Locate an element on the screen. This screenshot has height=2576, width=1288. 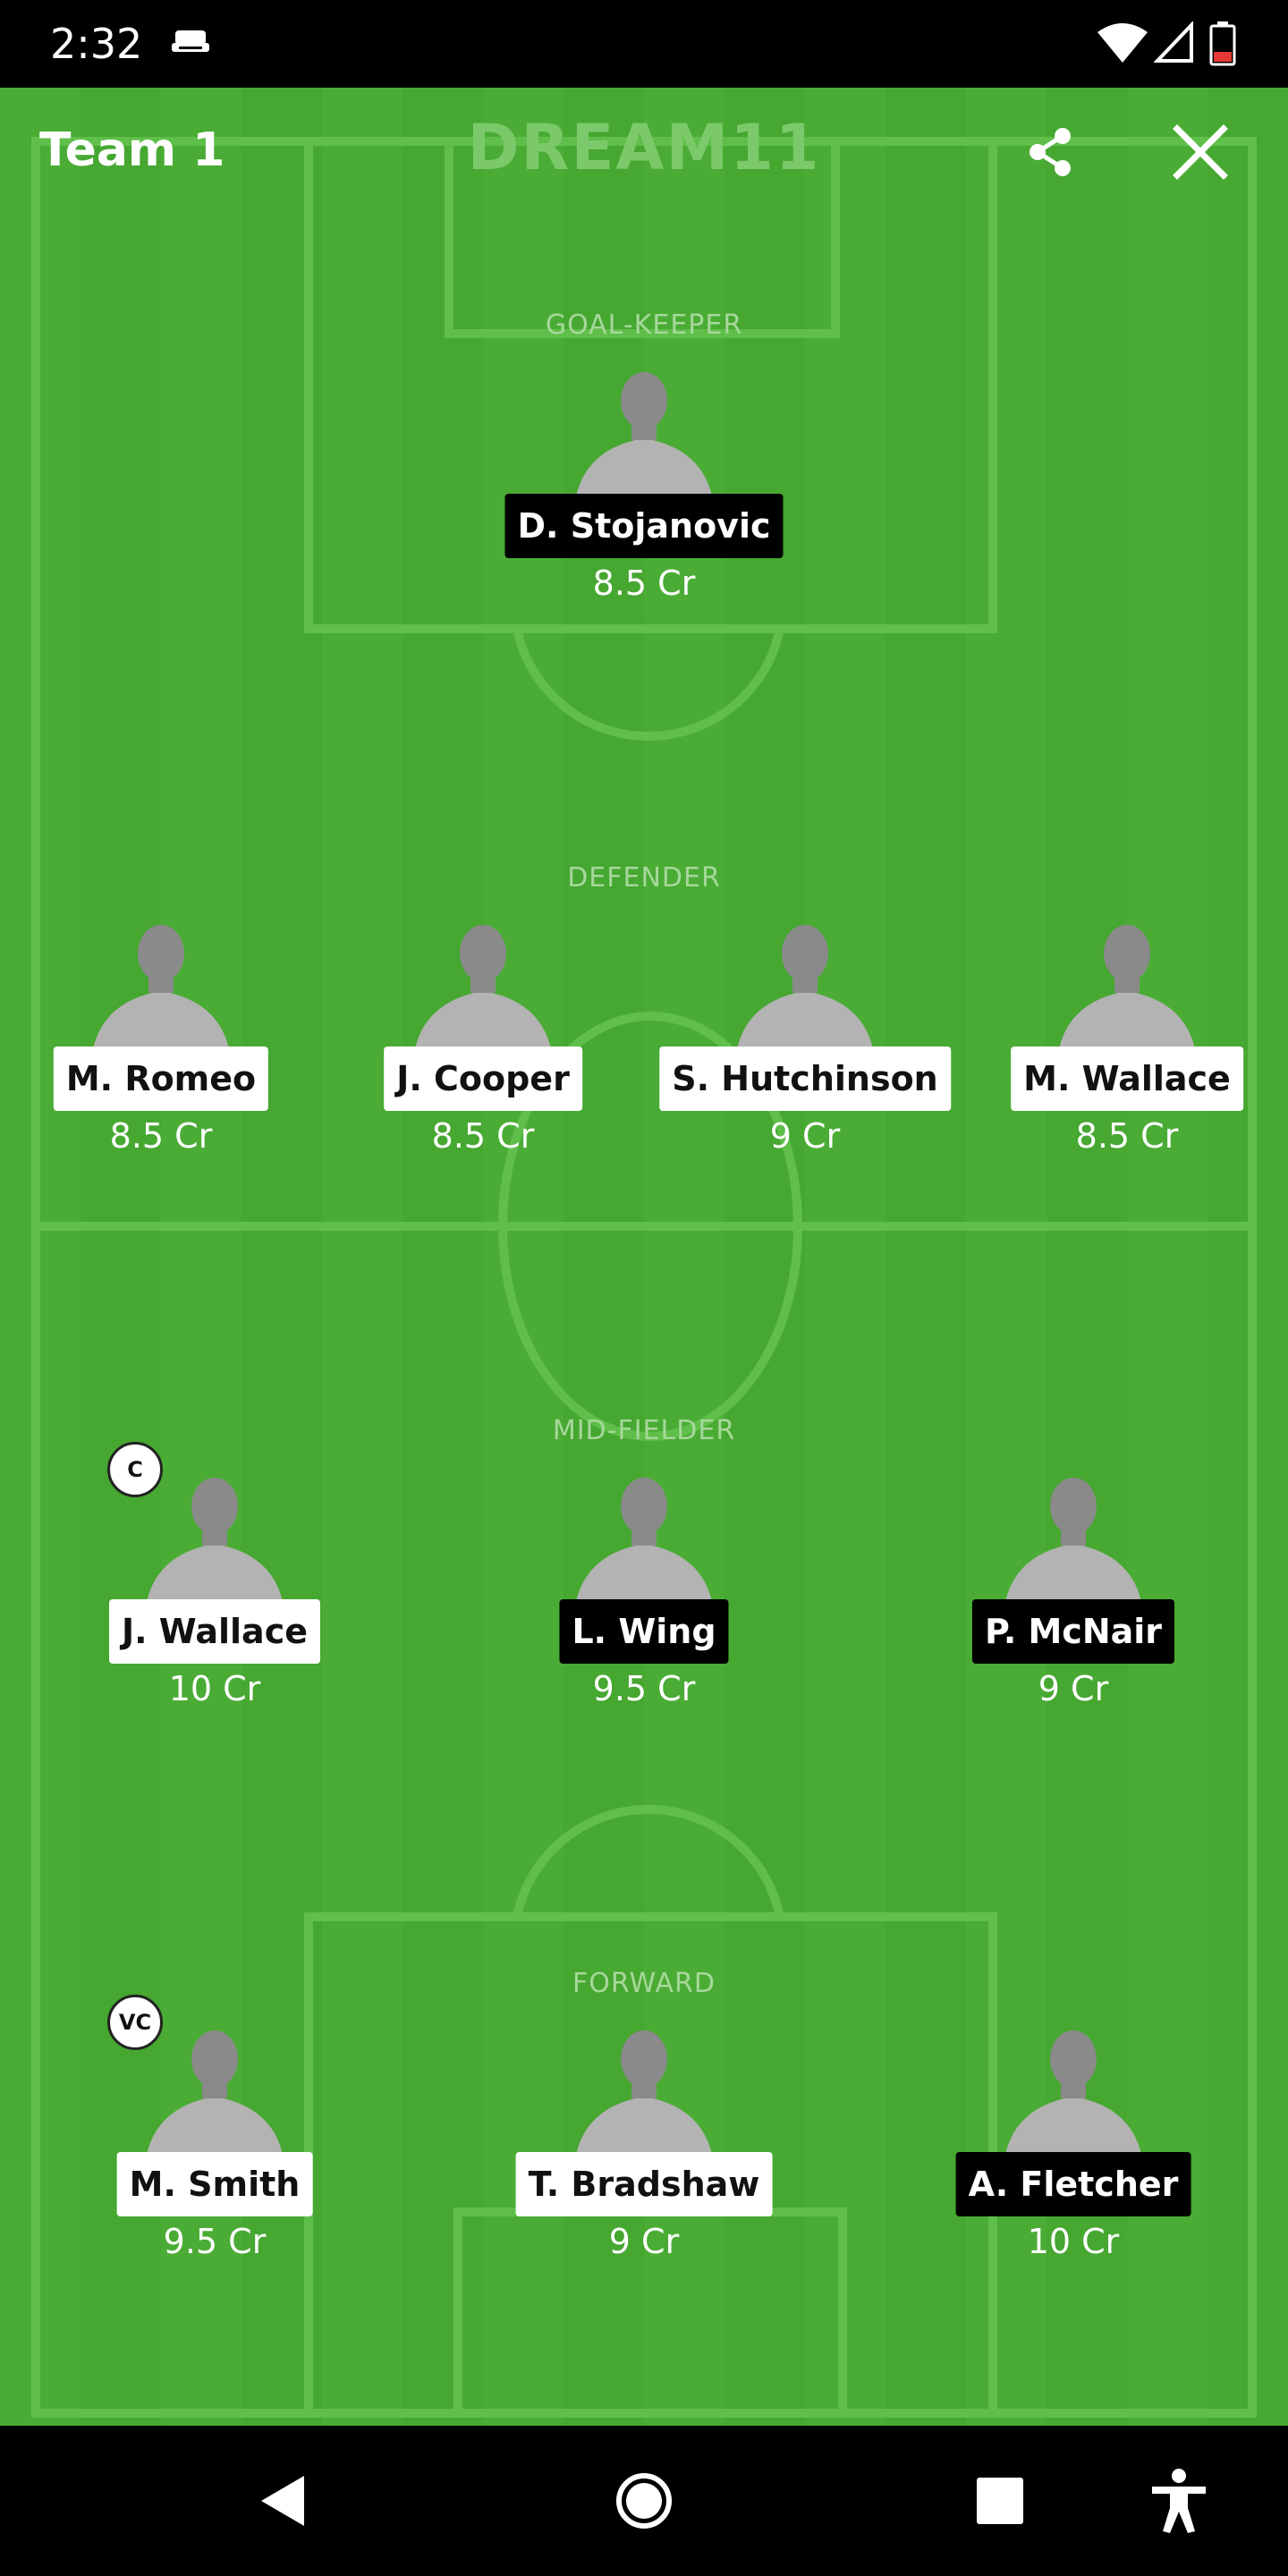
player-name: S. Hutchinson is located at coordinates (805, 1078).